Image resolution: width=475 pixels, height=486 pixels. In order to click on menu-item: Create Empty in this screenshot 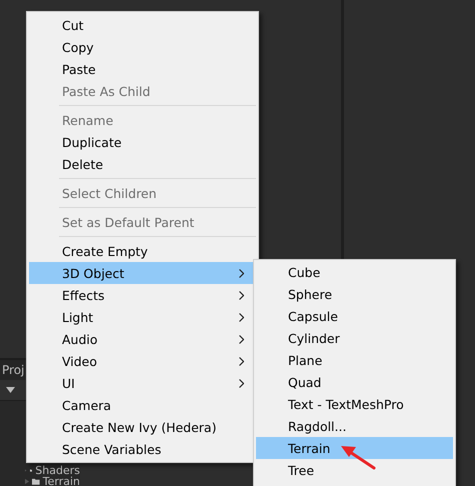, I will do `click(142, 251)`.